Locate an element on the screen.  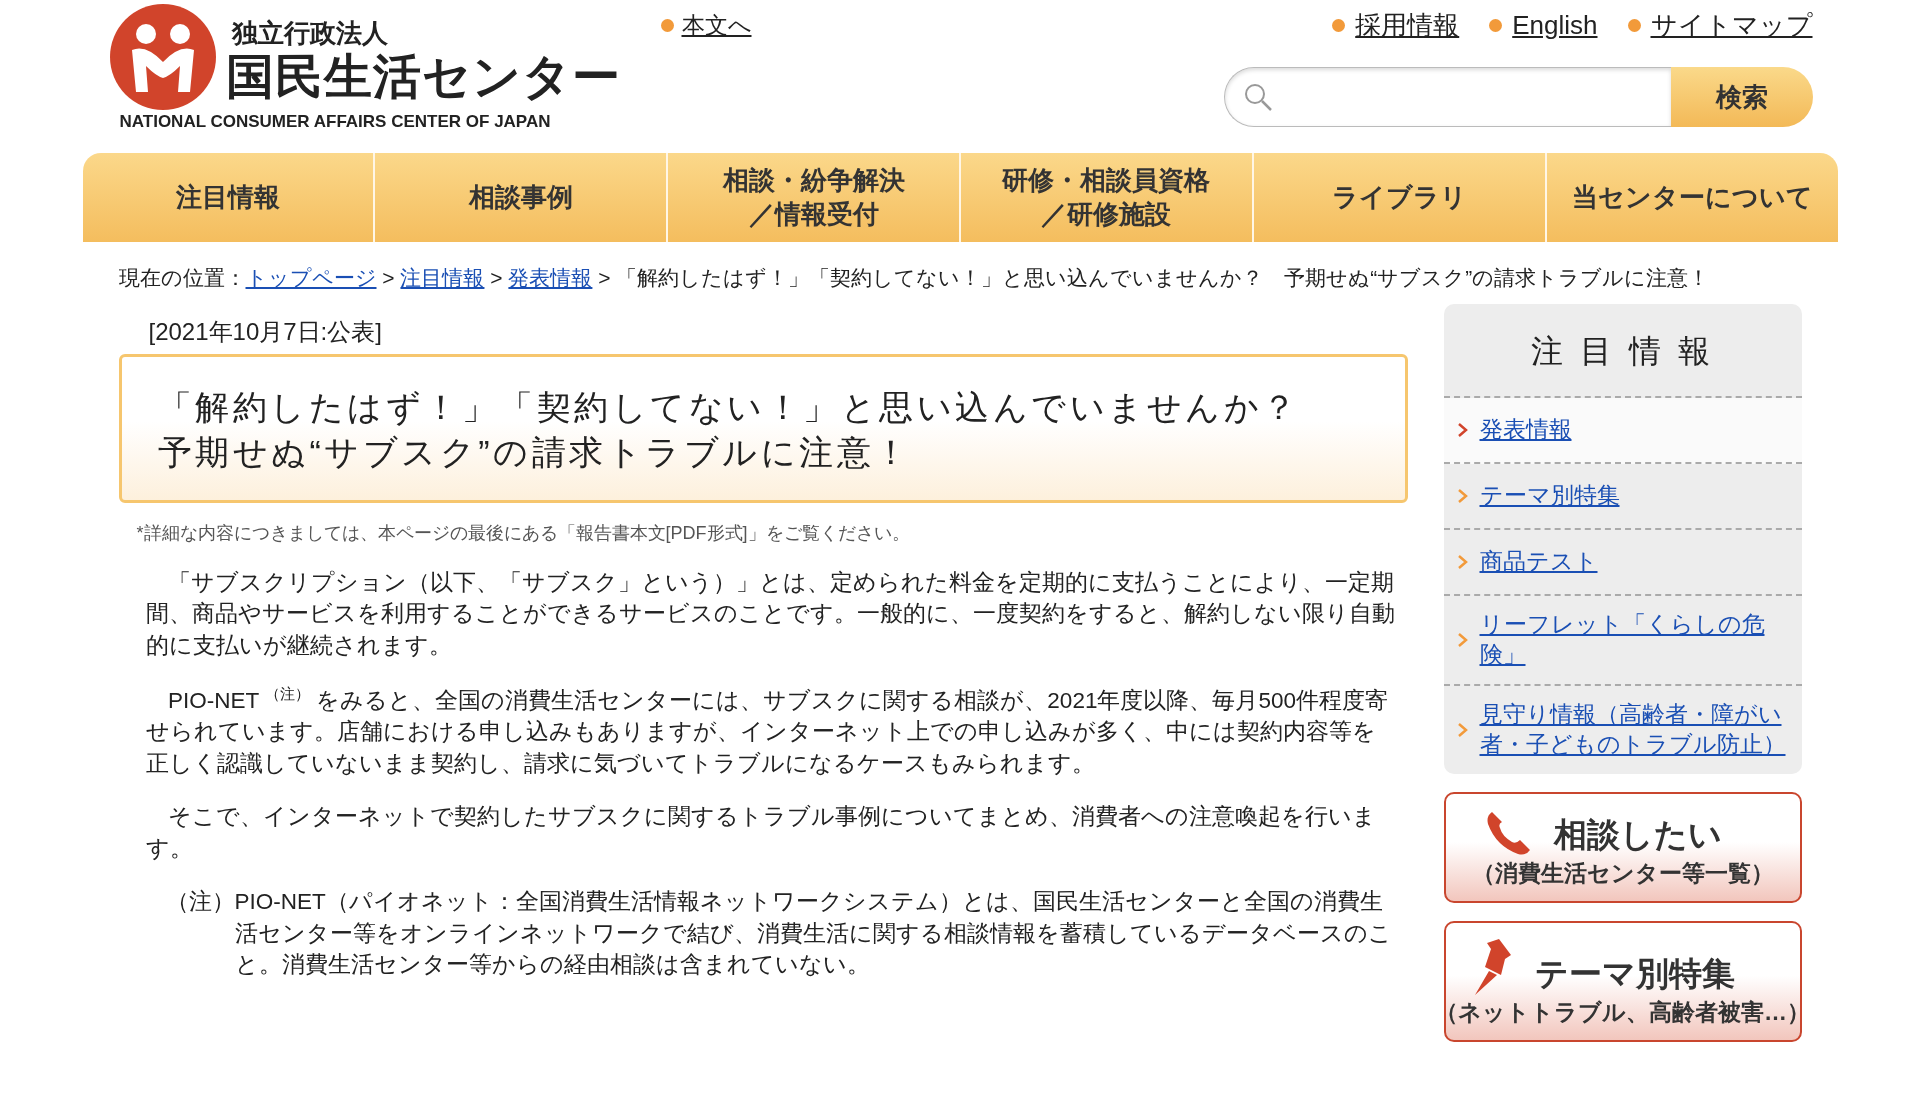
sidebar-item: リーフレット「くらしの危険」 is located at coordinates (1622, 641).